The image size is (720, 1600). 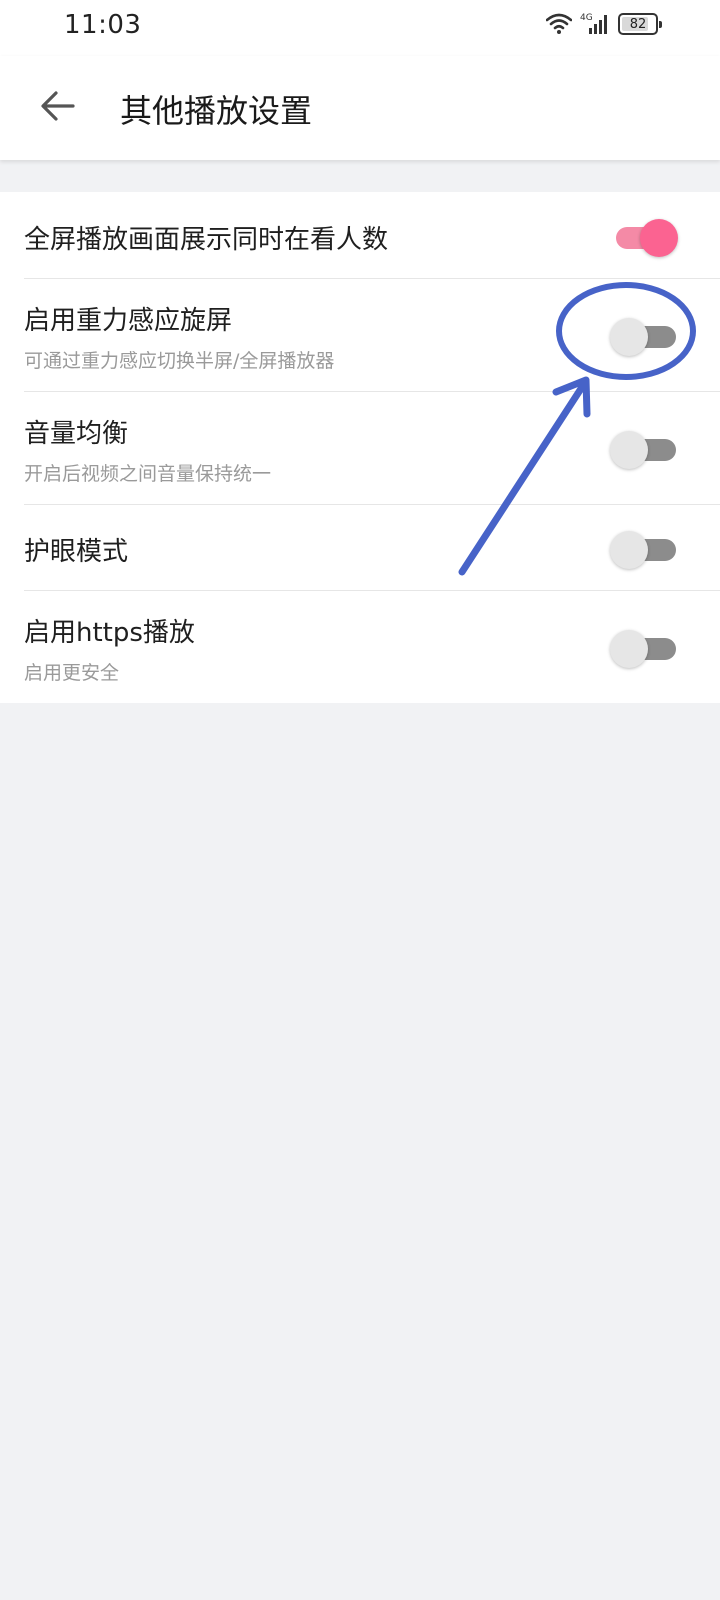 I want to click on volume-balance-toggle, so click(x=643, y=450).